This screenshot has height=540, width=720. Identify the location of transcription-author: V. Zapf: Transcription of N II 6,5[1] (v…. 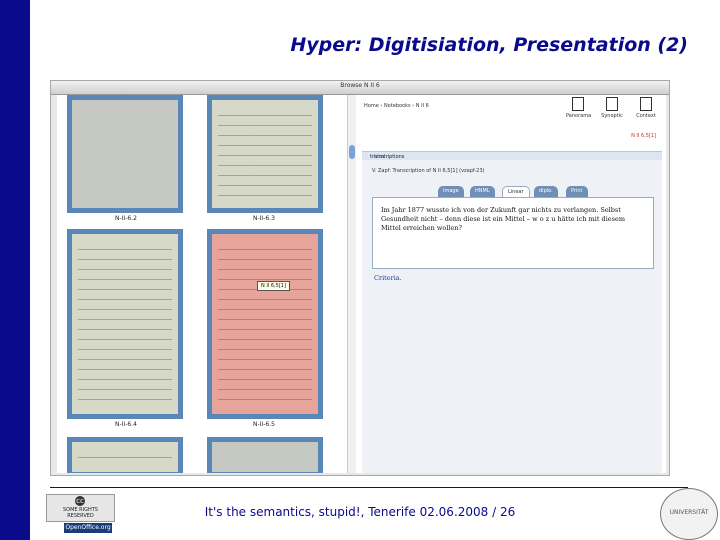
(428, 171).